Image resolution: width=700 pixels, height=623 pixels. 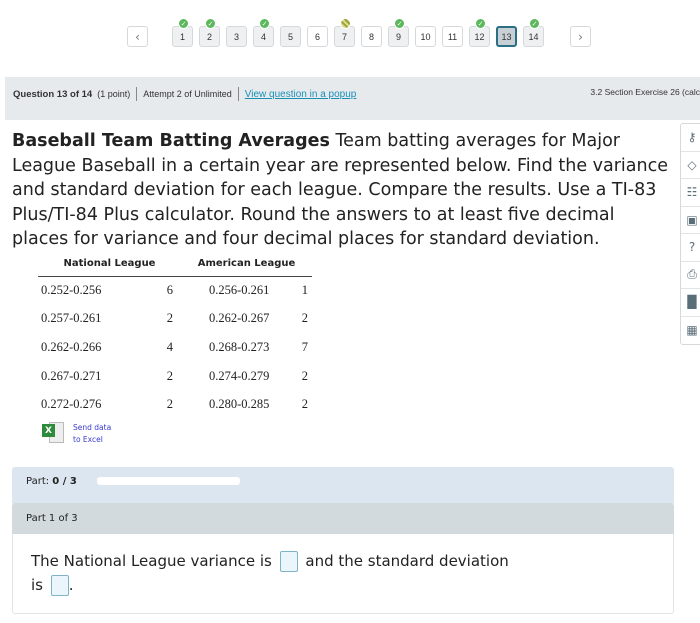 What do you see at coordinates (76, 434) in the screenshot?
I see `send-to-excel-button: X Send data to Excel` at bounding box center [76, 434].